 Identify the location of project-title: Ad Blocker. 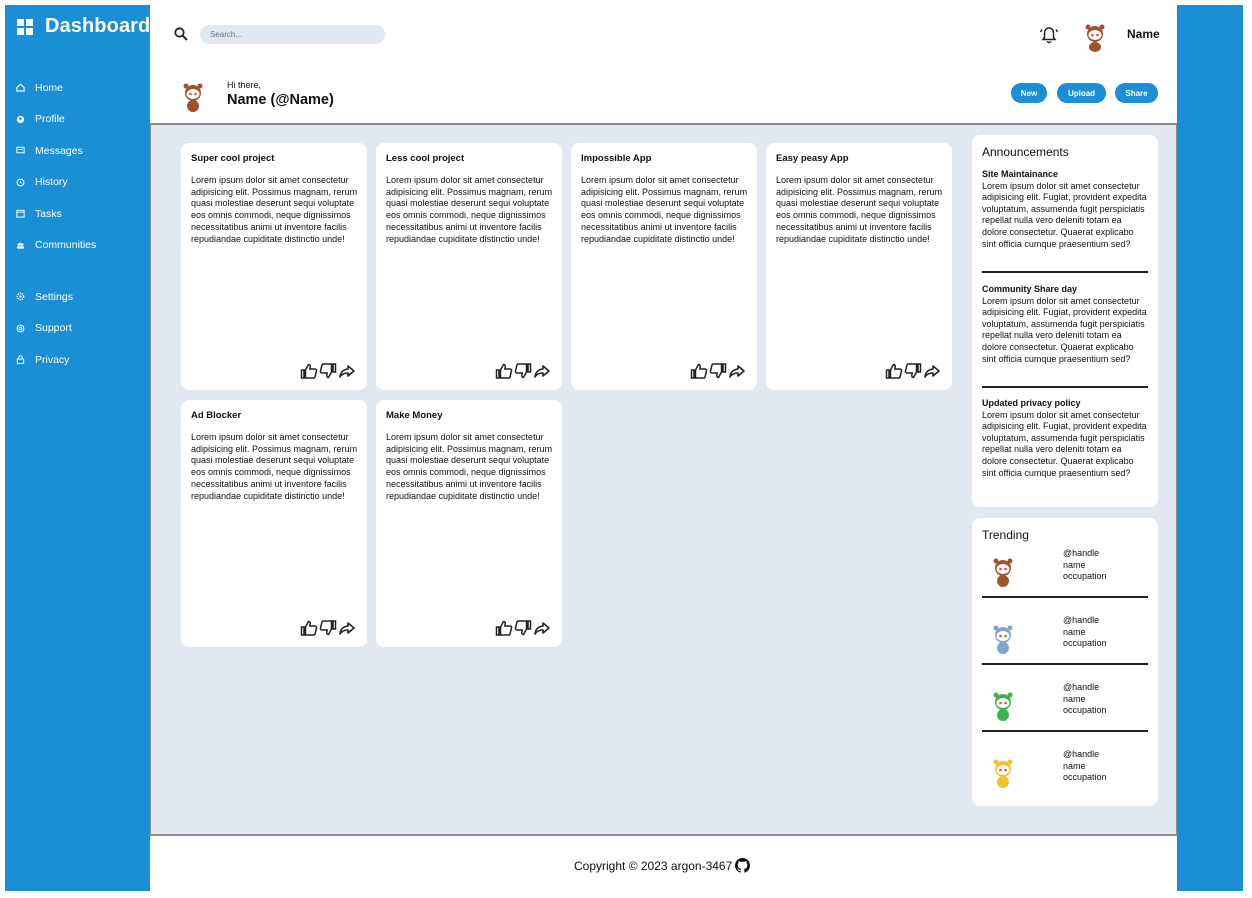
(216, 415).